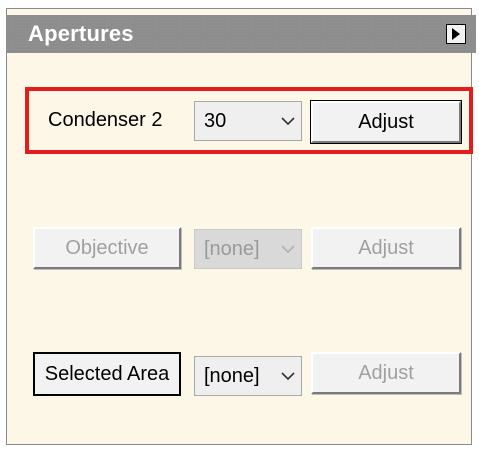 Image resolution: width=479 pixels, height=451 pixels. I want to click on objective-button: Objective, so click(107, 248).